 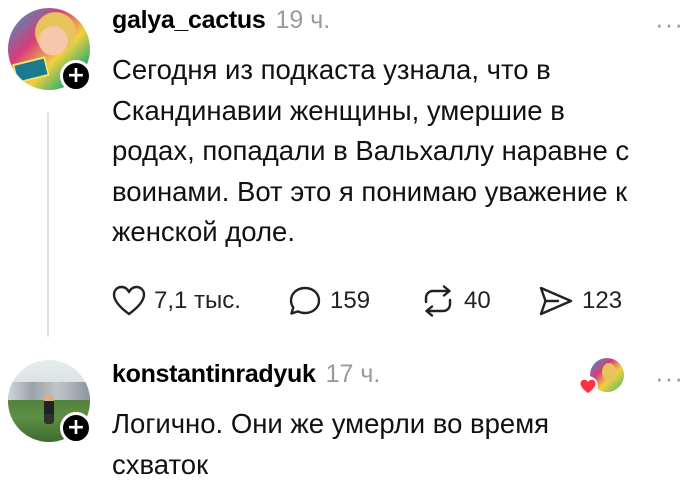 I want to click on username: galya_cactus, so click(x=189, y=20).